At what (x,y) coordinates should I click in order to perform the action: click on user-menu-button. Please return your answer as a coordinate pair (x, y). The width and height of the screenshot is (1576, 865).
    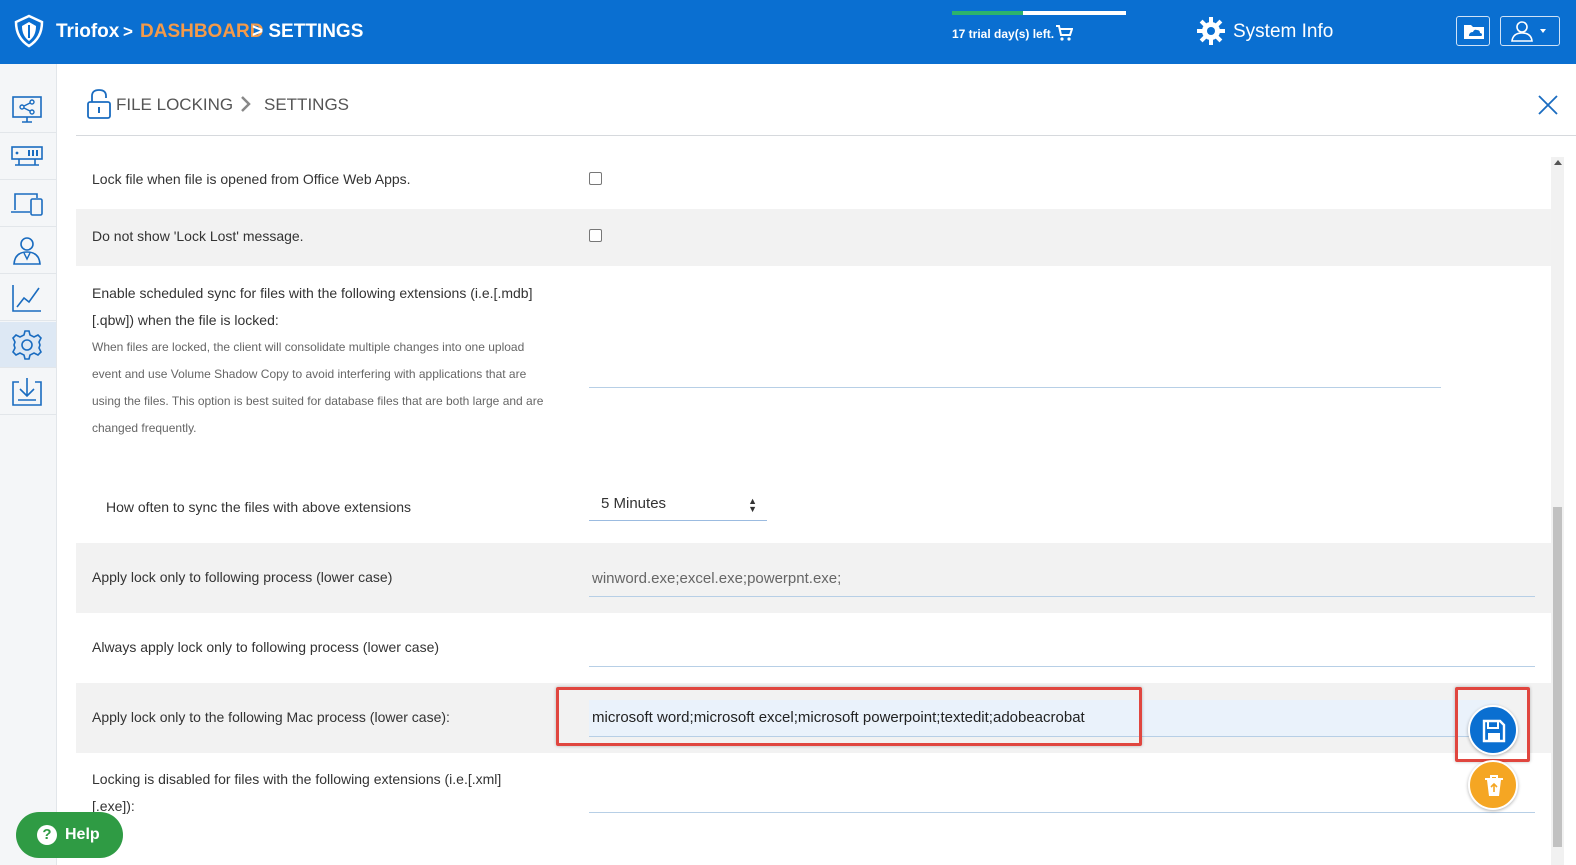
    Looking at the image, I should click on (1530, 31).